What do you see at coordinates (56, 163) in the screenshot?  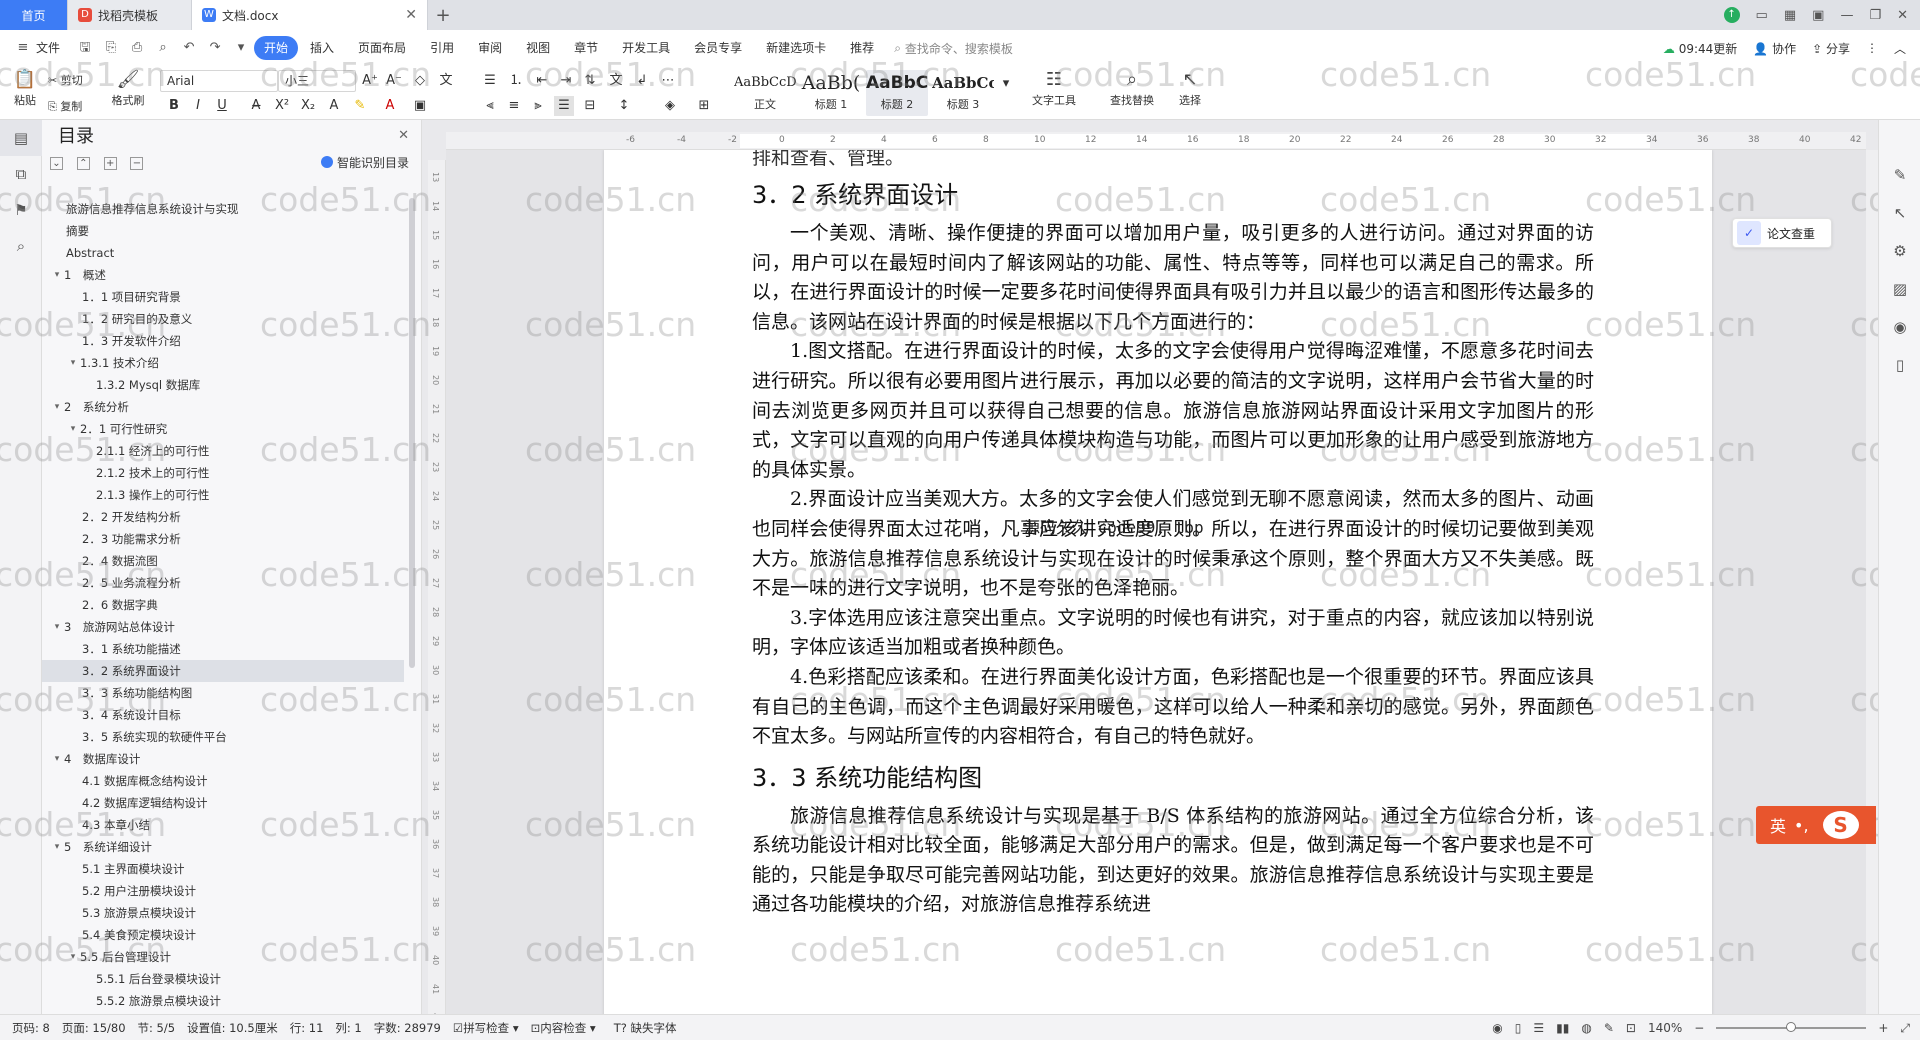 I see `collapse-all-icon: ⌄` at bounding box center [56, 163].